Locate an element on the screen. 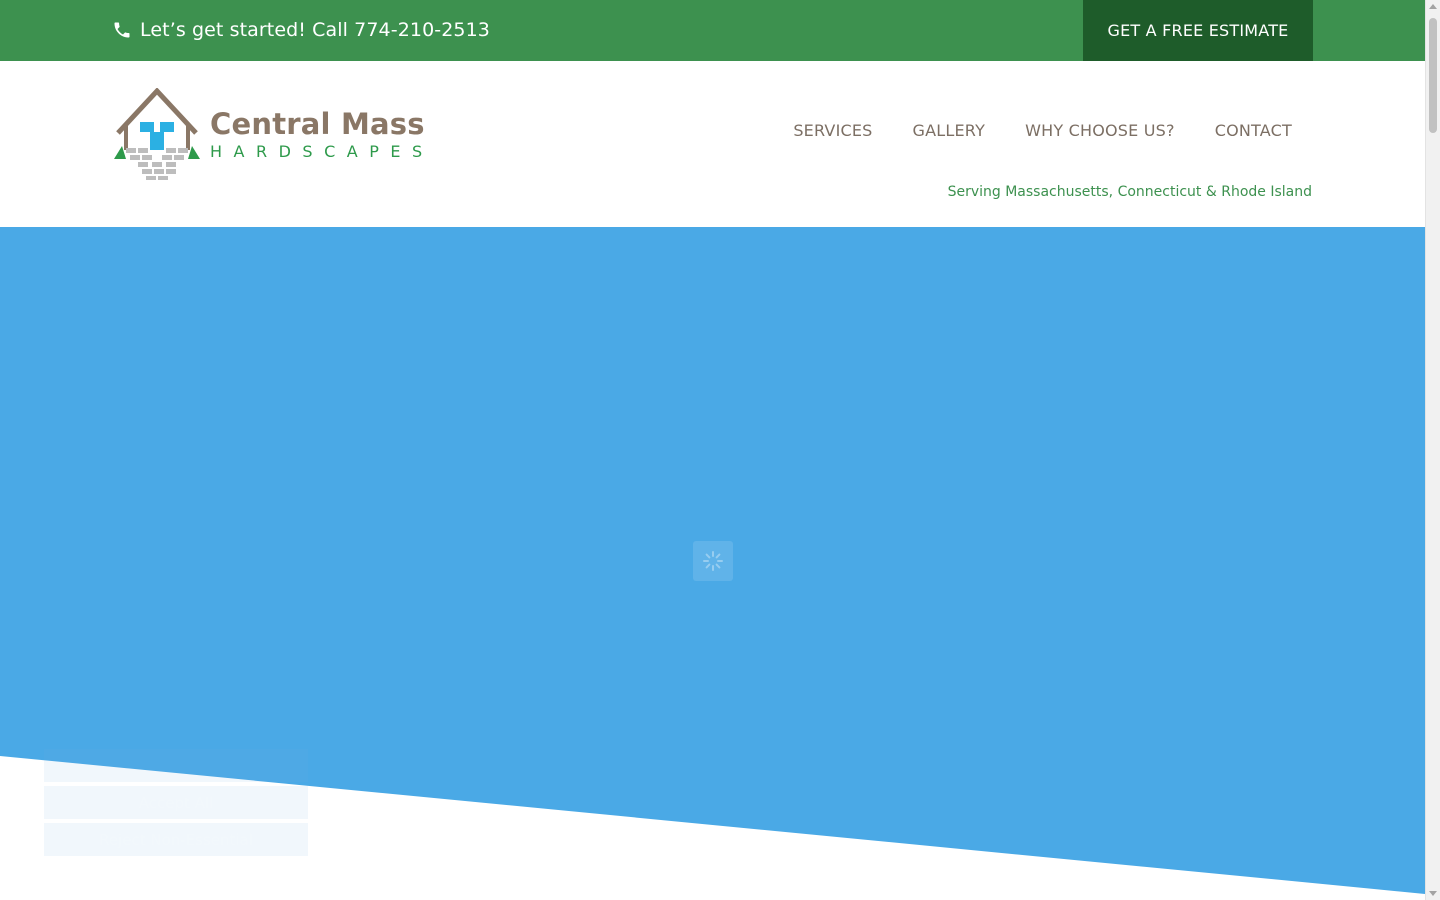 Image resolution: width=1440 pixels, height=900 pixels. accept-all-button: Accept All is located at coordinates (176, 802).